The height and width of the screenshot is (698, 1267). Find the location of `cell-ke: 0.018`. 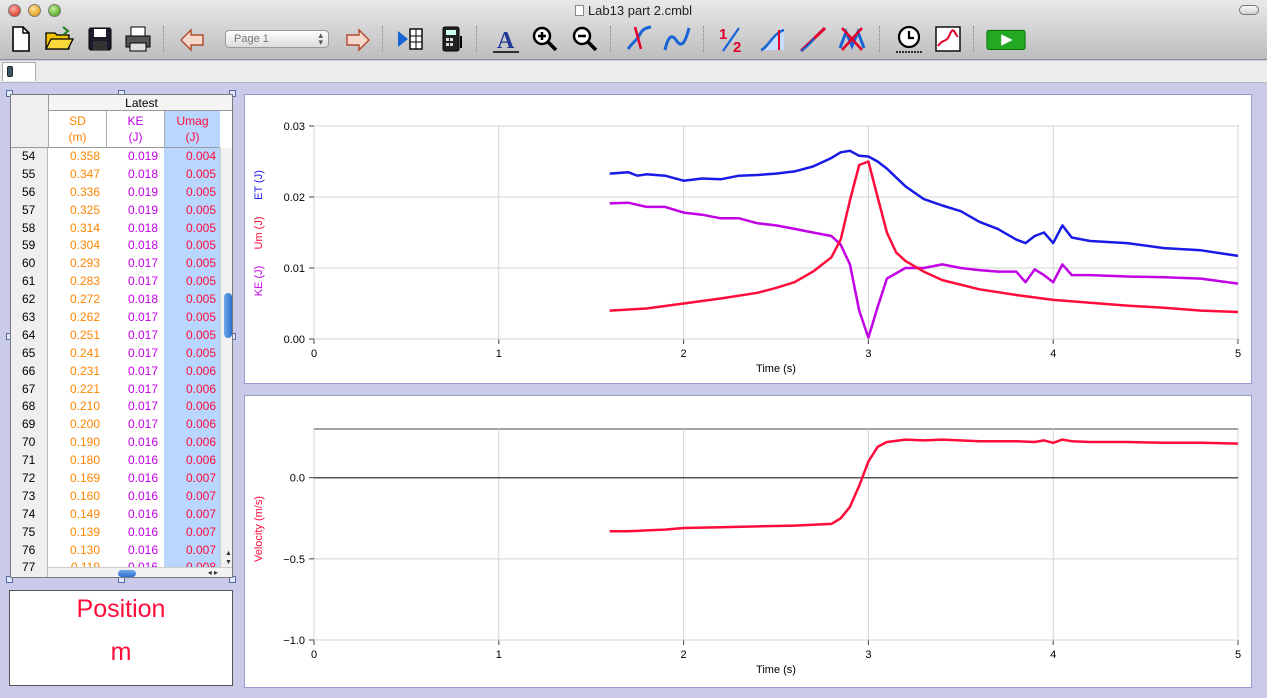

cell-ke: 0.018 is located at coordinates (135, 229).